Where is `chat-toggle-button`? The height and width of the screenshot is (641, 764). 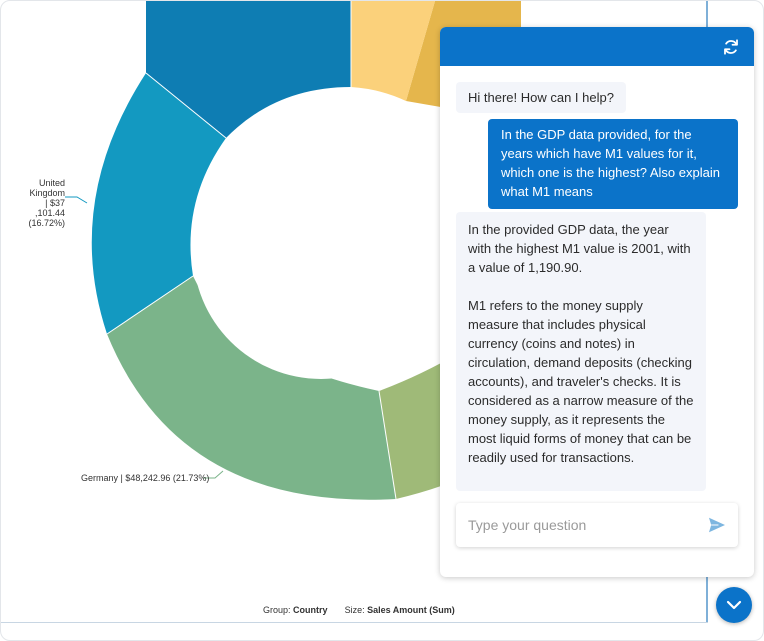 chat-toggle-button is located at coordinates (734, 605).